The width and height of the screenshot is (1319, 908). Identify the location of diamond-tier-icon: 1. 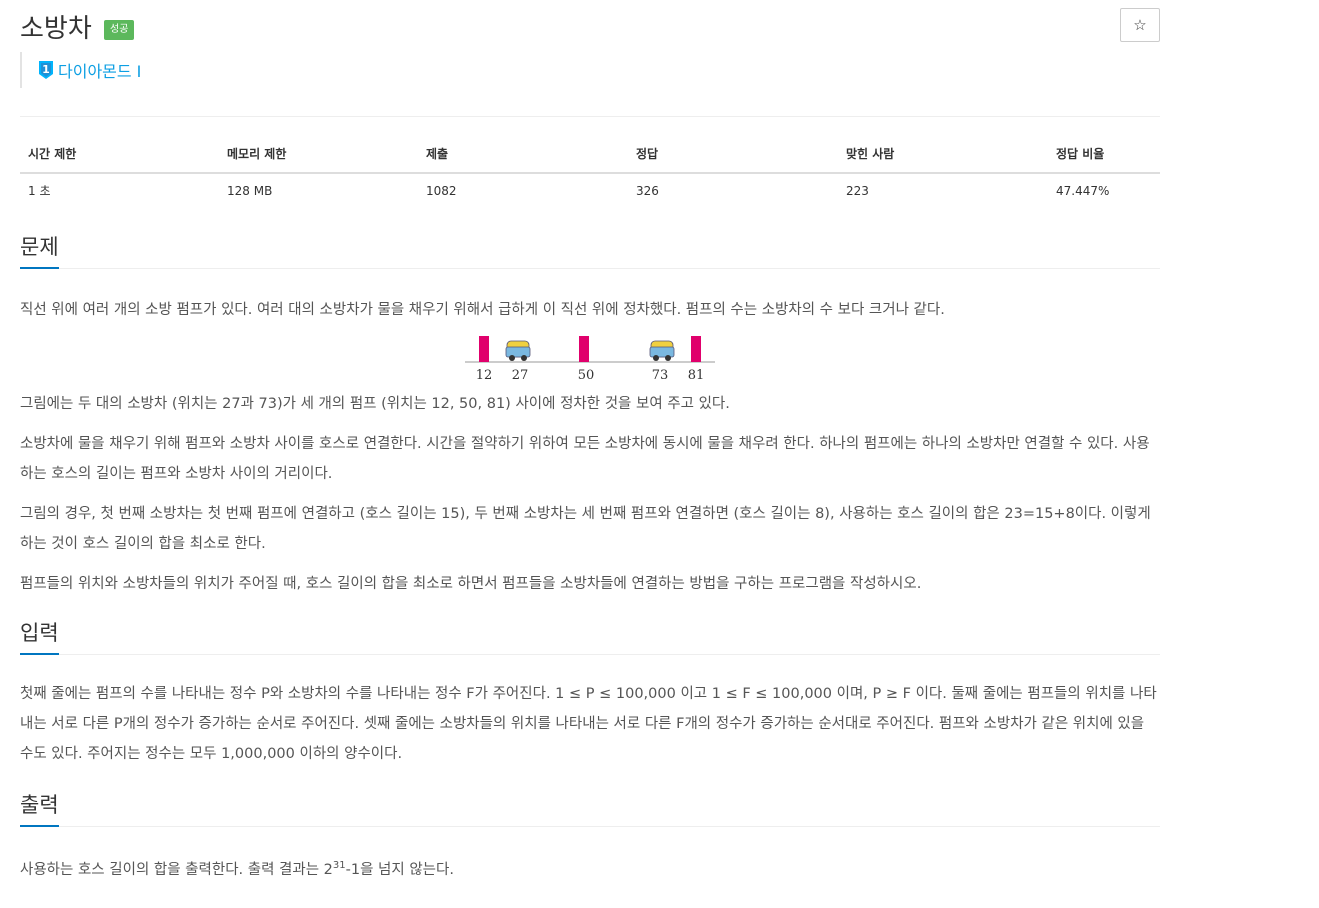
(46, 70).